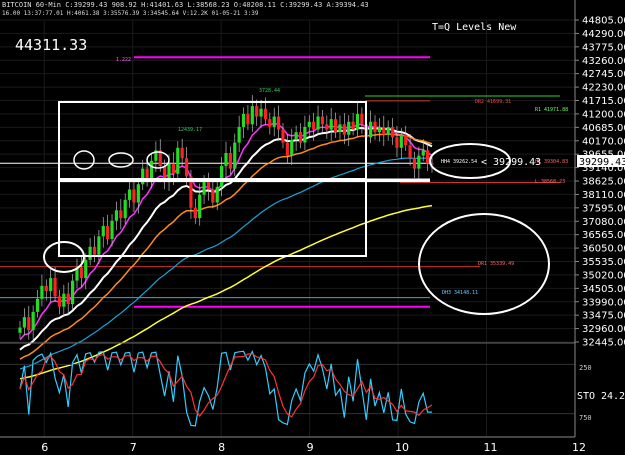 This screenshot has height=455, width=625. I want to click on dr1-label: DR1 35339.49, so click(496, 264).